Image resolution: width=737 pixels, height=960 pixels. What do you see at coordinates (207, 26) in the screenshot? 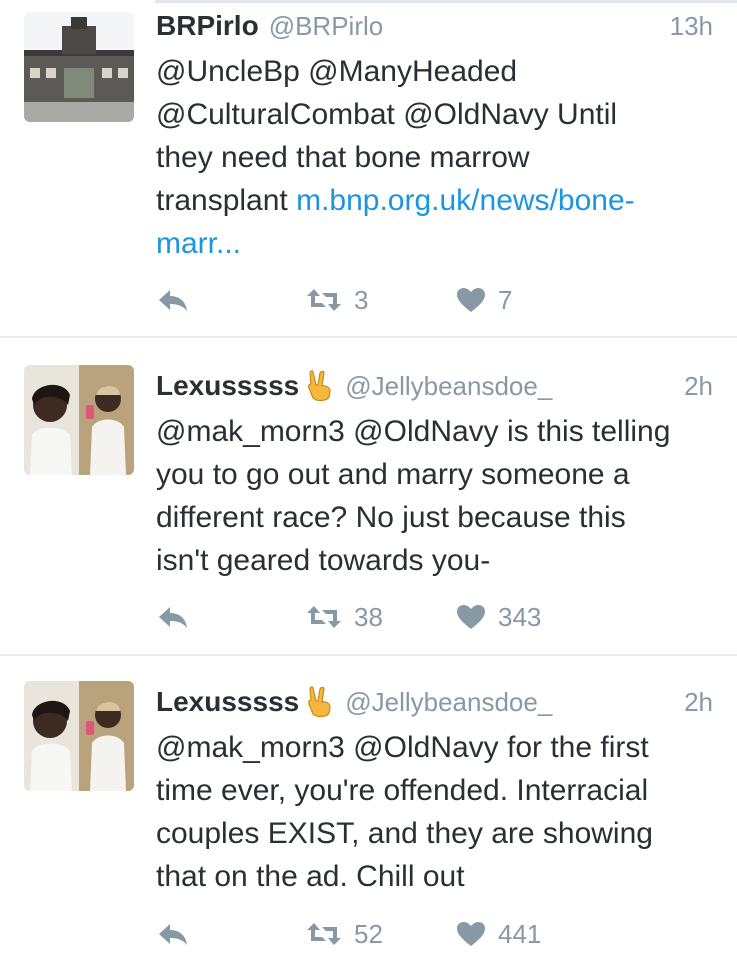
I see `author-name: BRPirlo` at bounding box center [207, 26].